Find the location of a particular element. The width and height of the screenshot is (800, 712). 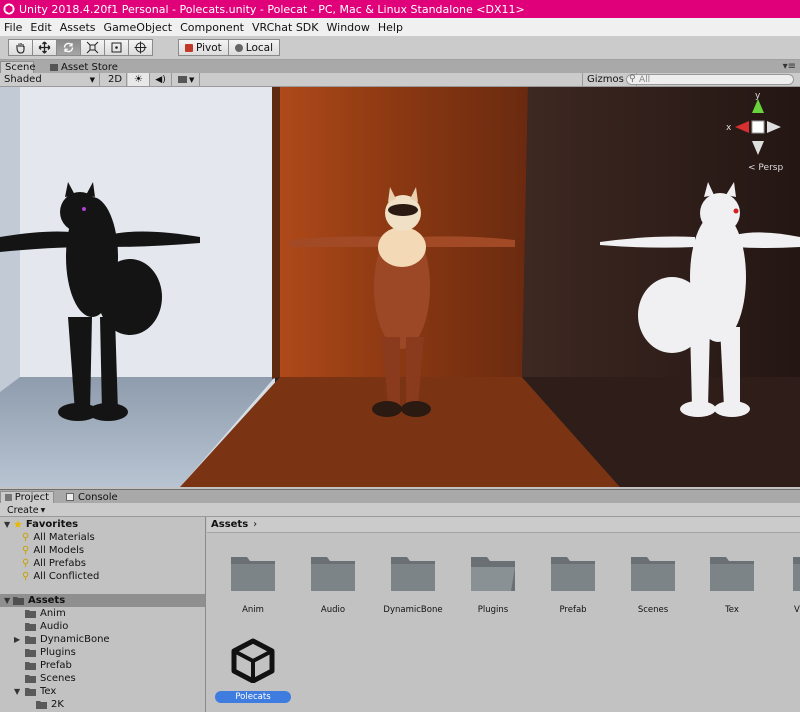

tree-item-label: Anim is located at coordinates (53, 613).